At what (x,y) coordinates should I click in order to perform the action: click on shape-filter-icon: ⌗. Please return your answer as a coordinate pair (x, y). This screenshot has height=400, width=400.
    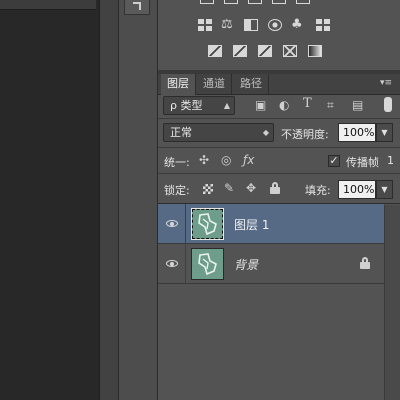
    Looking at the image, I should click on (330, 105).